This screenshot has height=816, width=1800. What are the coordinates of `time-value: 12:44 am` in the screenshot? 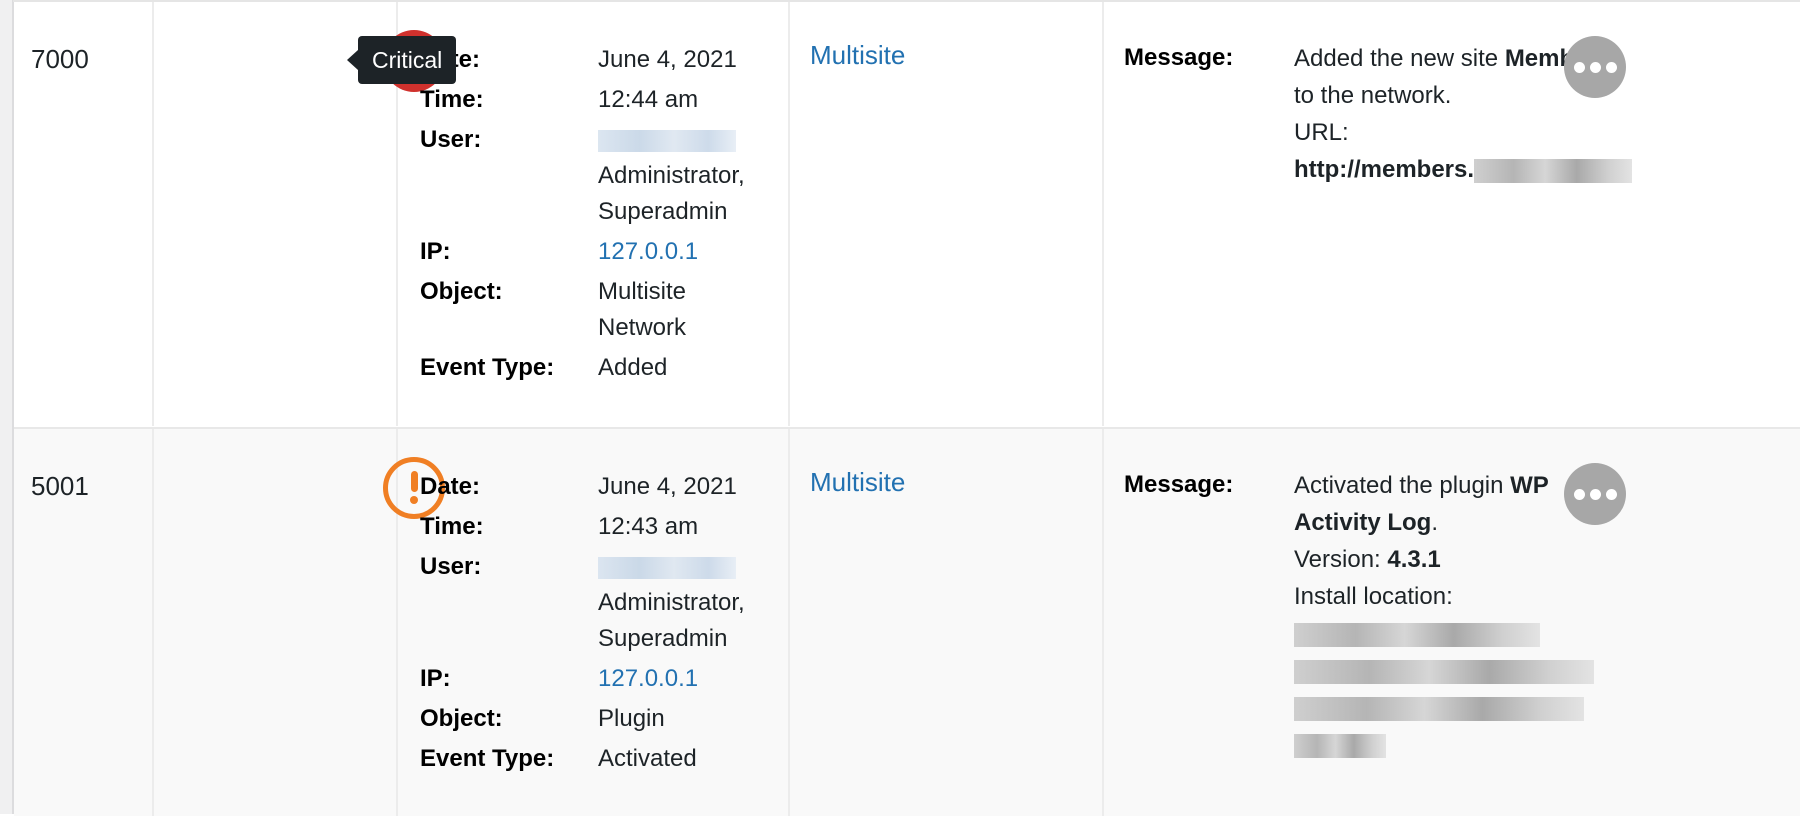 It's located at (648, 99).